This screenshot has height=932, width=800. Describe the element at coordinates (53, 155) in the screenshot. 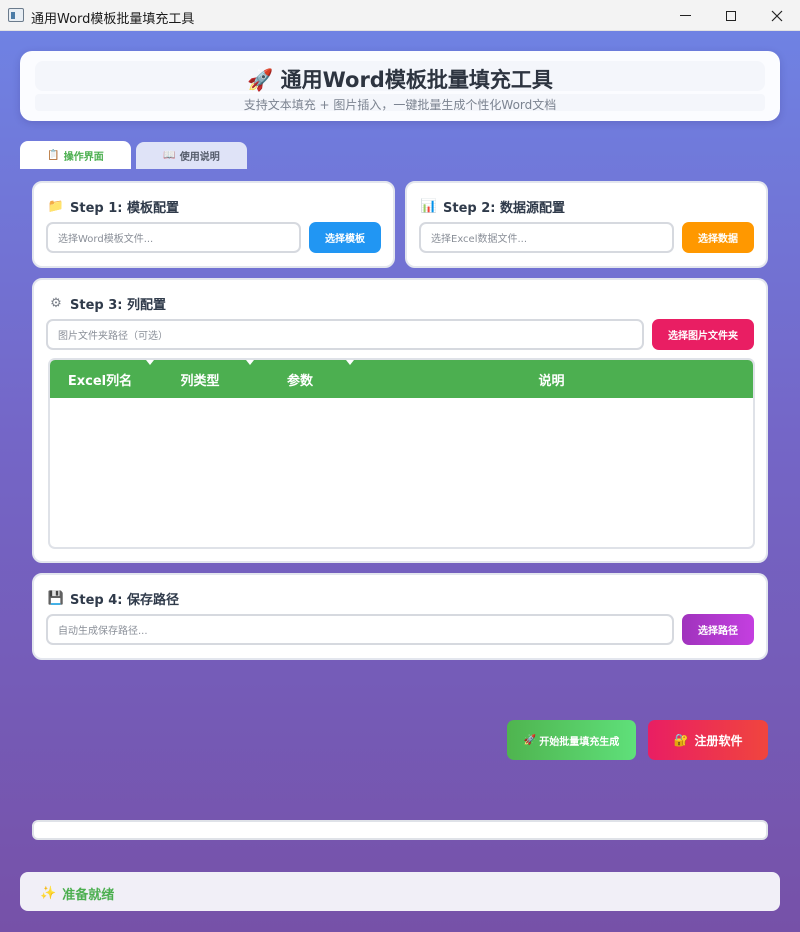

I see `clipboard-icon: 📋` at that location.